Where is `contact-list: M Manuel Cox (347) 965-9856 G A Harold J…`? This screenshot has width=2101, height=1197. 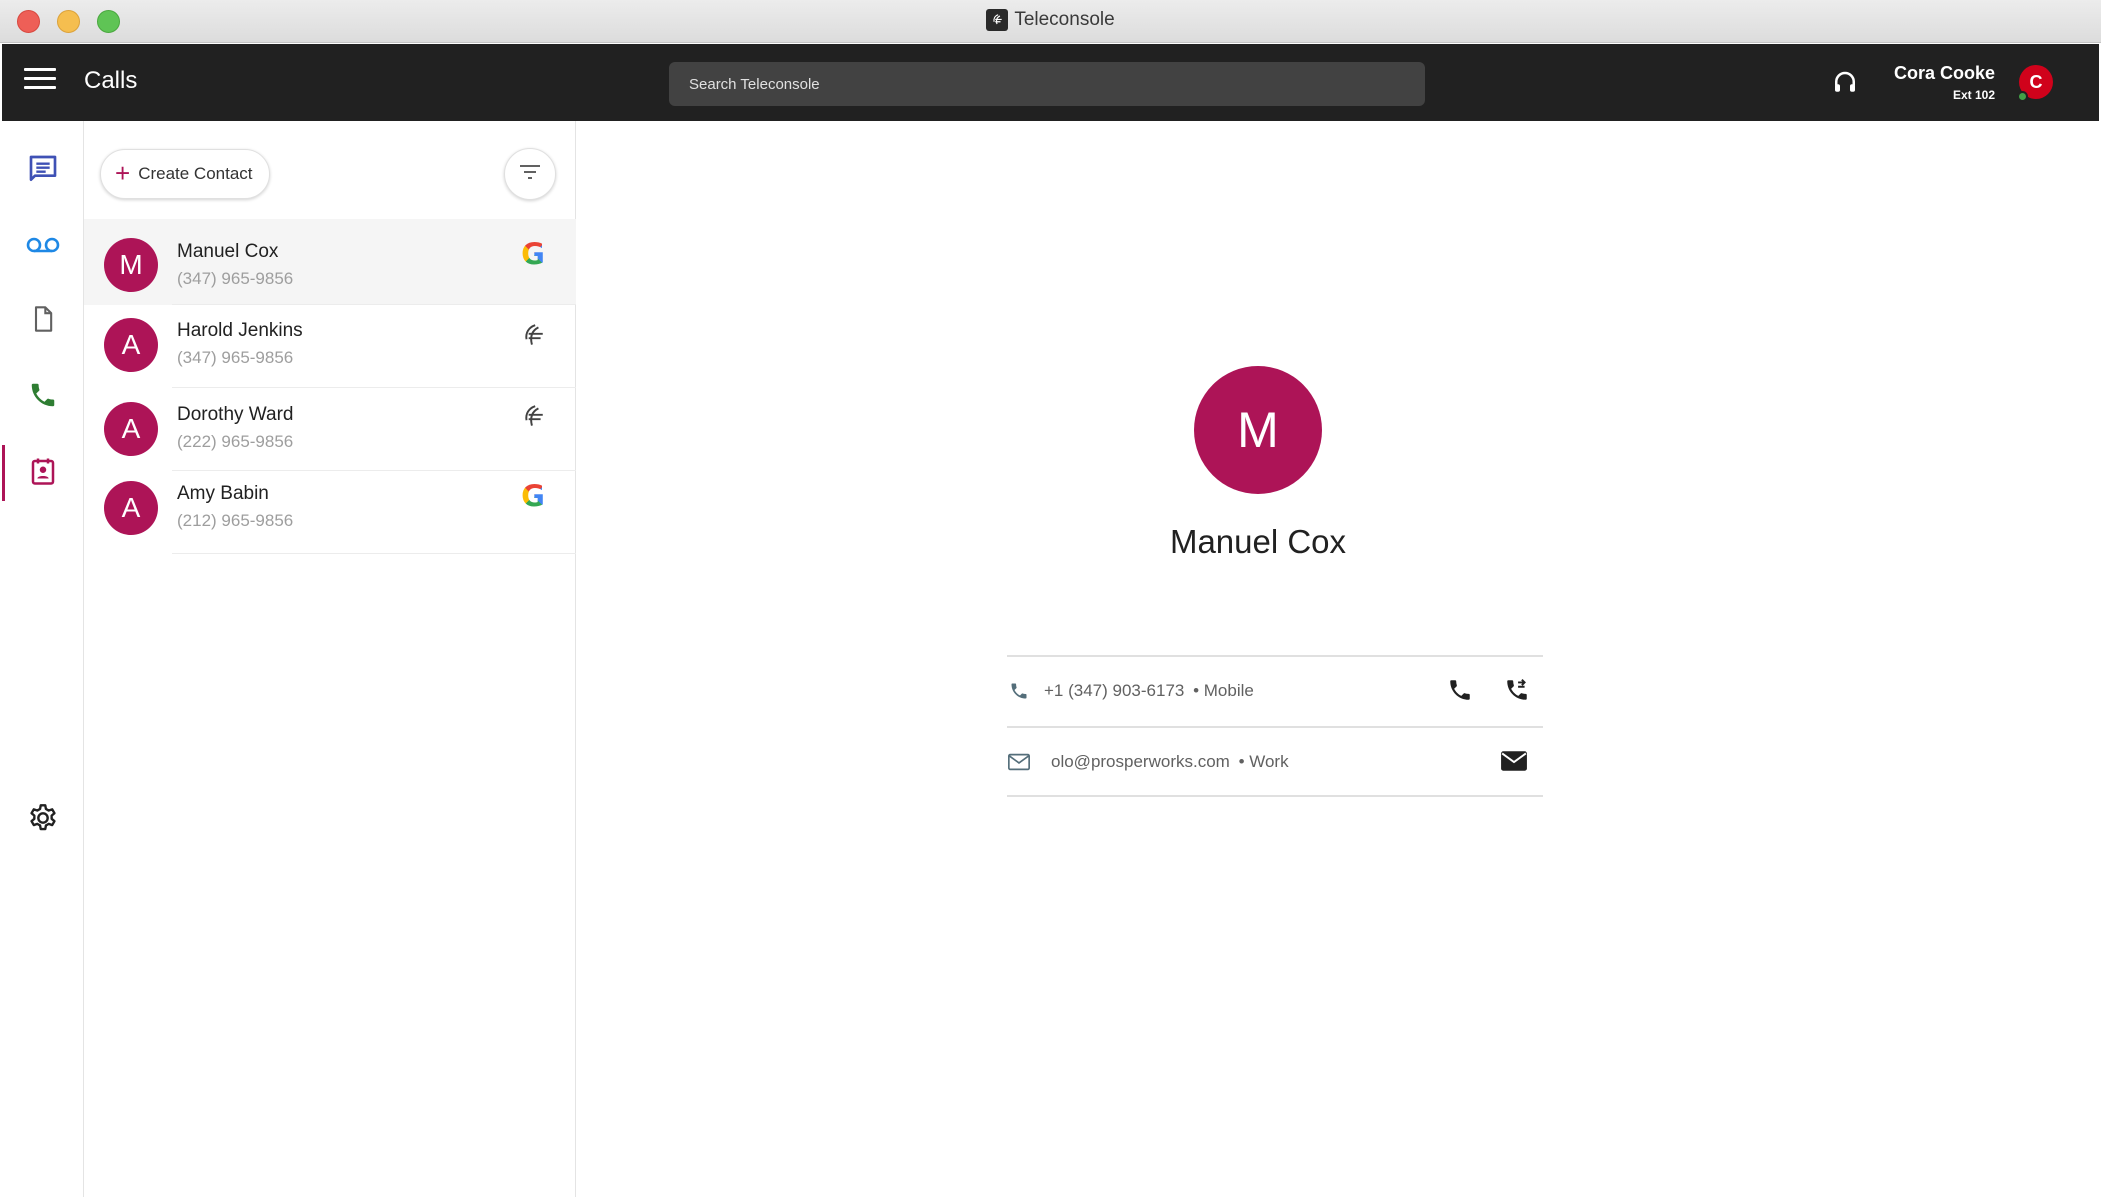
contact-list: M Manuel Cox (347) 965-9856 G A Harold J… is located at coordinates (330, 386).